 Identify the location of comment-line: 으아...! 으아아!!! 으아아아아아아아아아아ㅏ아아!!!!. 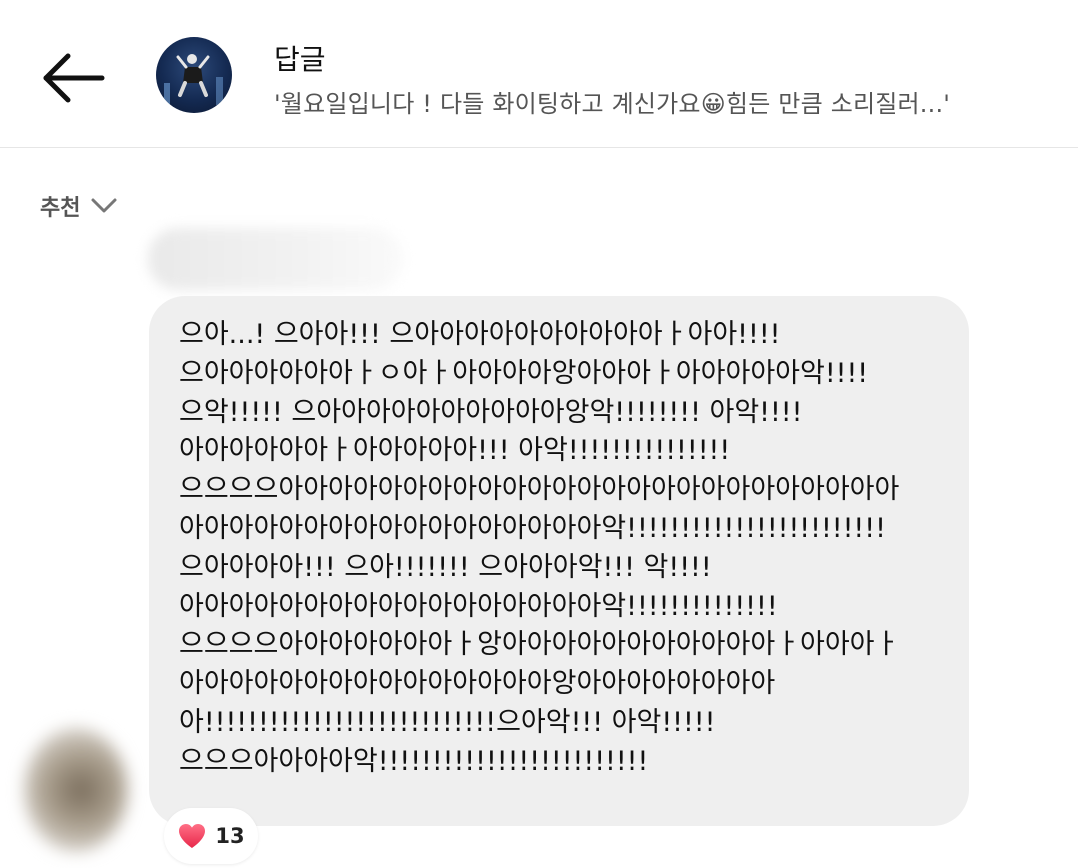
(480, 334).